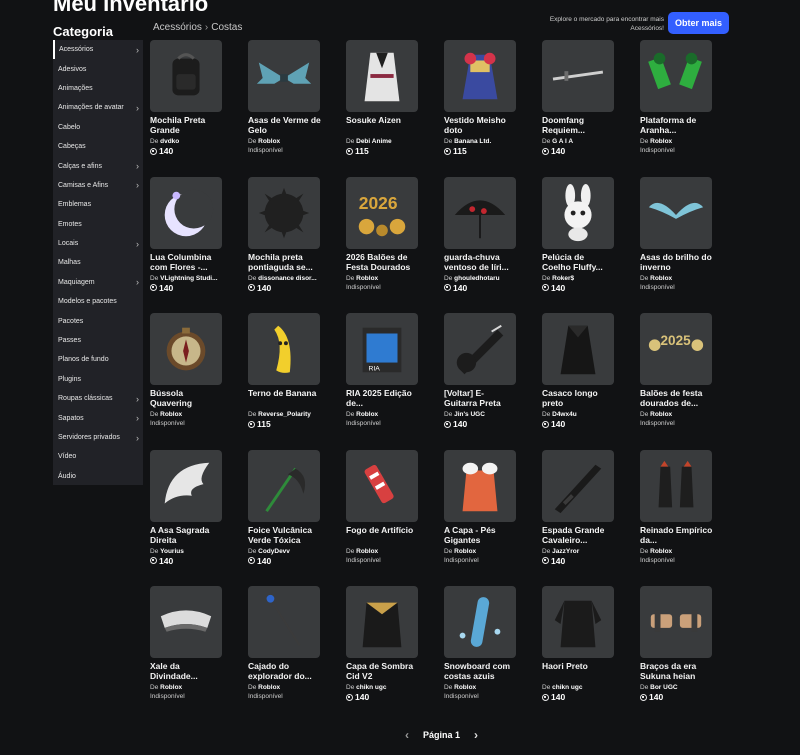 The image size is (800, 755). Describe the element at coordinates (476, 735) in the screenshot. I see `next-page-icon: ›` at that location.